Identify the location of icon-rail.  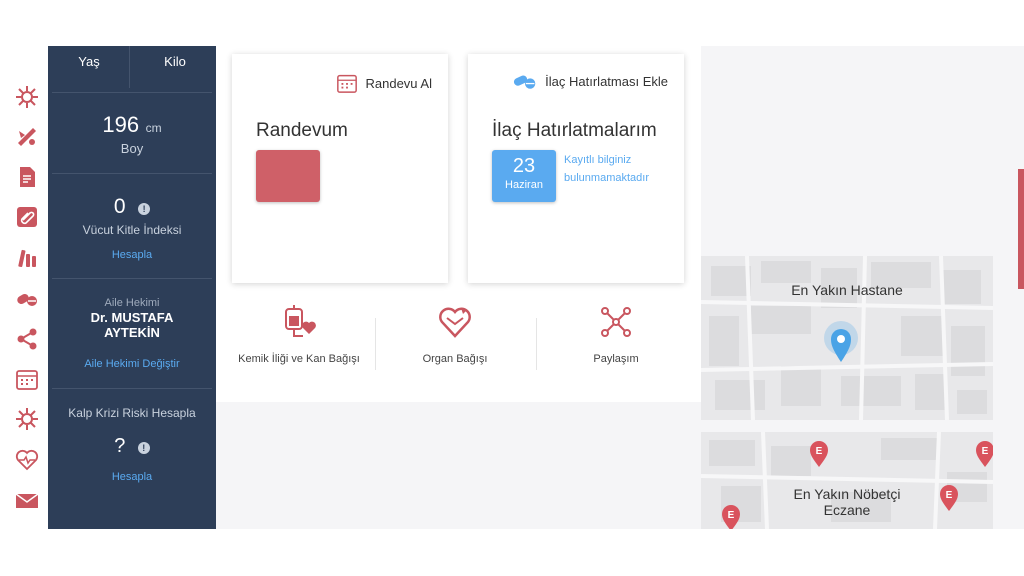
(24, 287).